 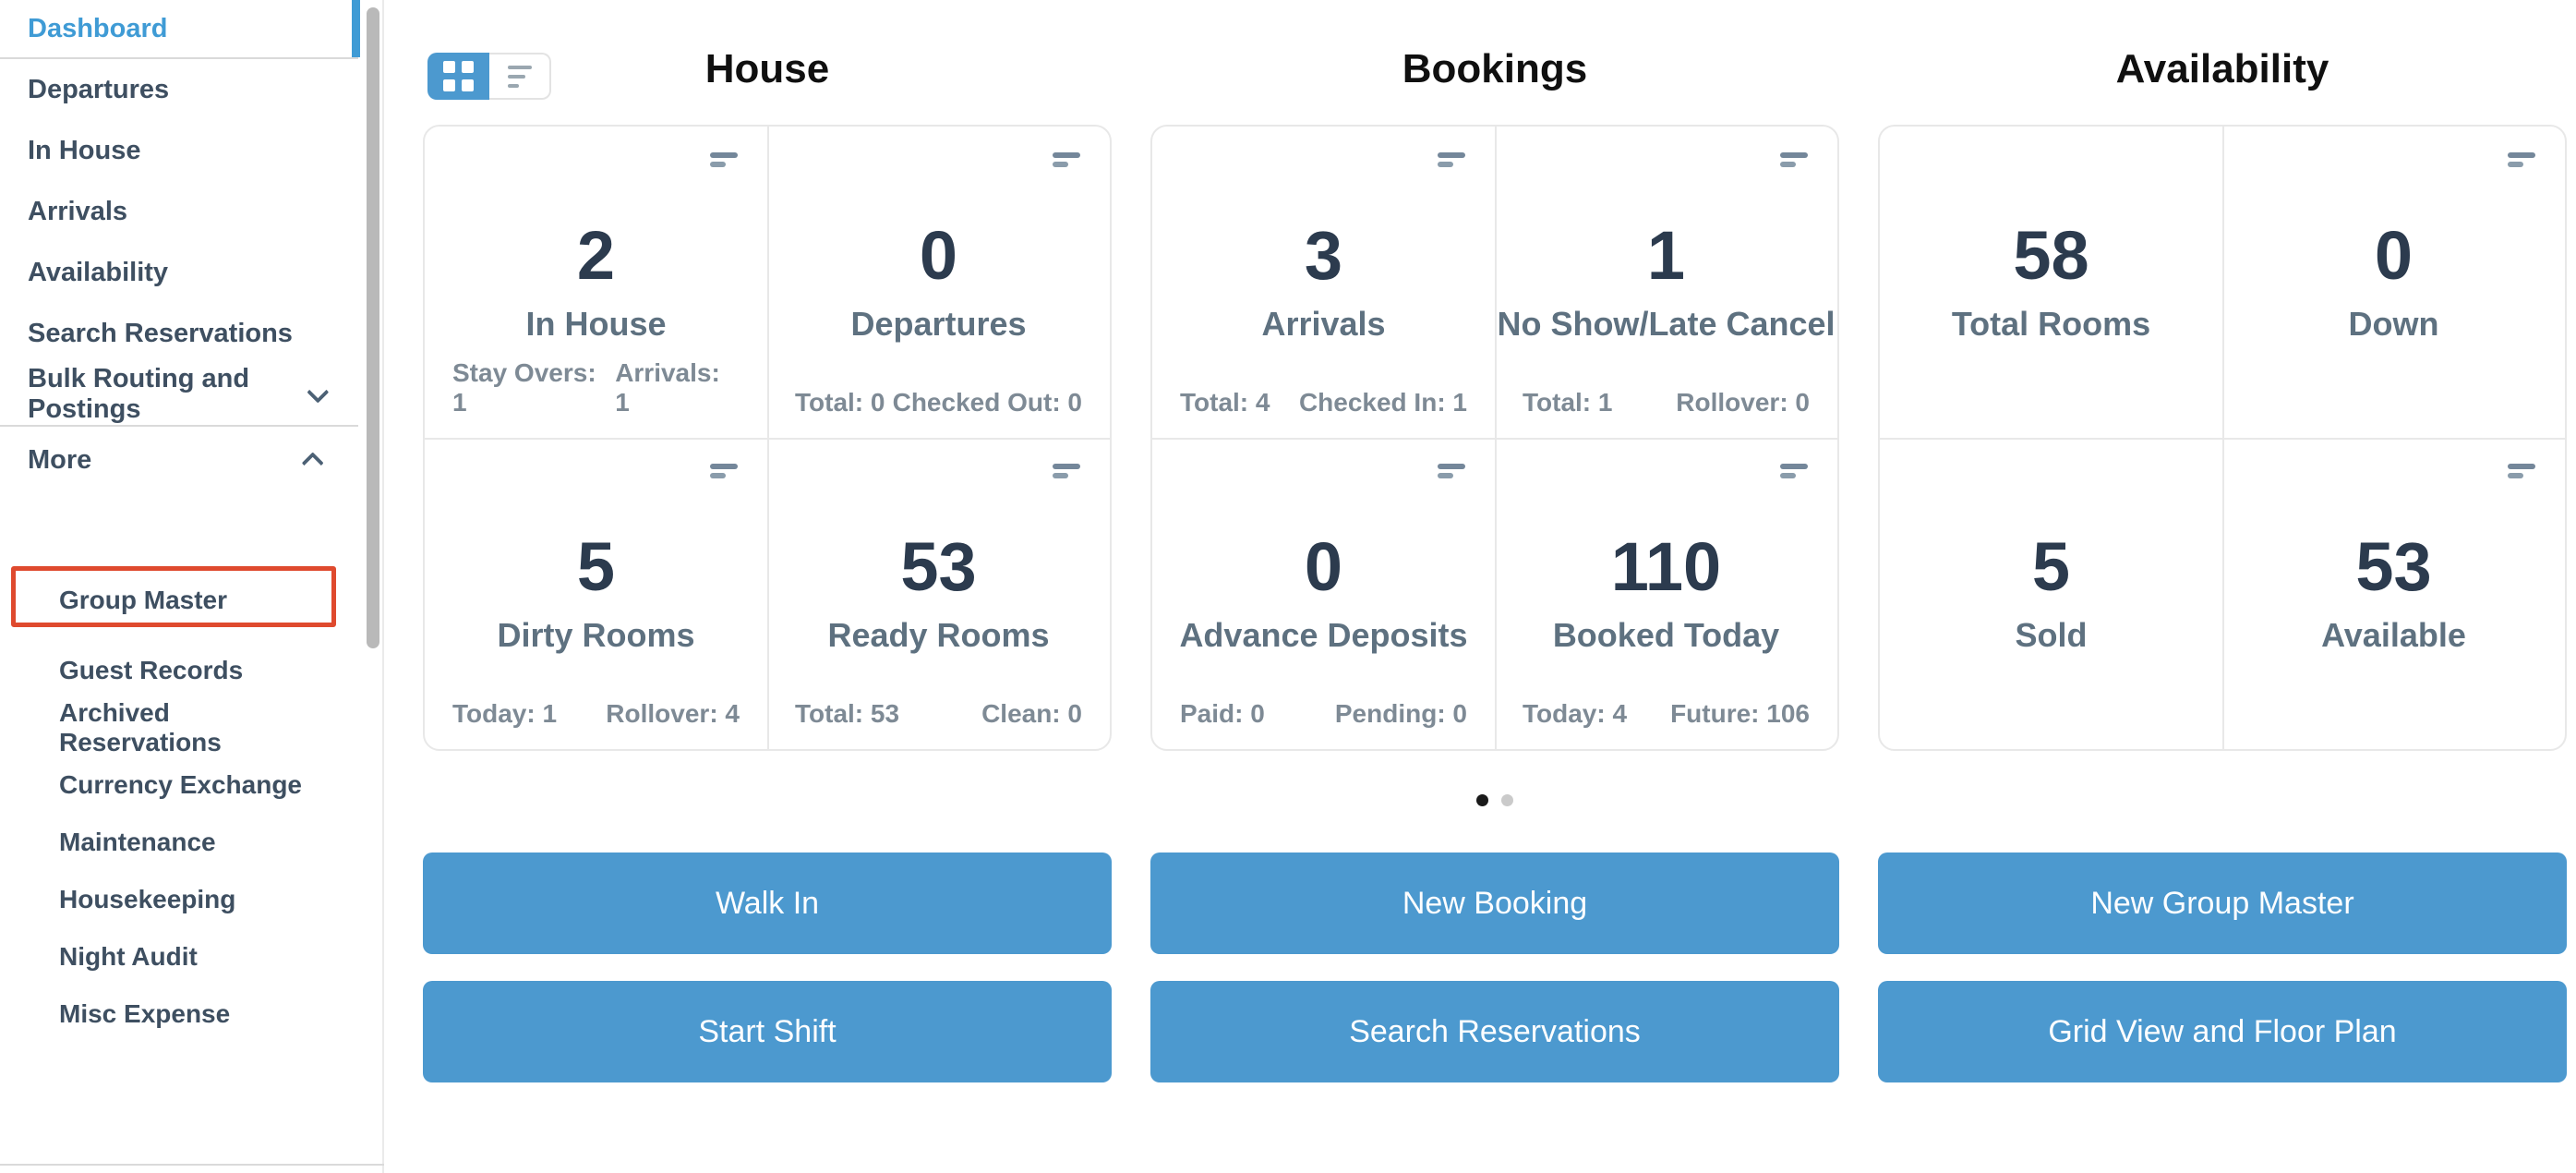 What do you see at coordinates (145, 1014) in the screenshot?
I see `sidebar-item-label: Misc Expense` at bounding box center [145, 1014].